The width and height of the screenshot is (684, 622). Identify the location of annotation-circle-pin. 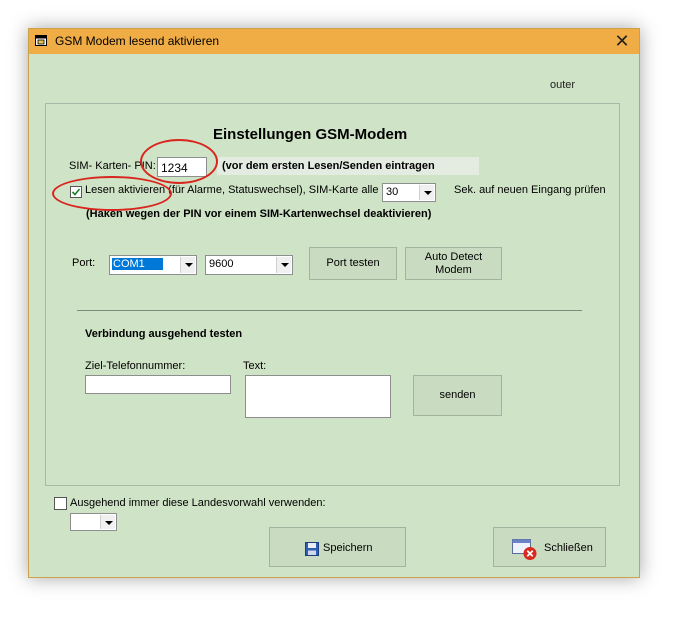
(179, 161).